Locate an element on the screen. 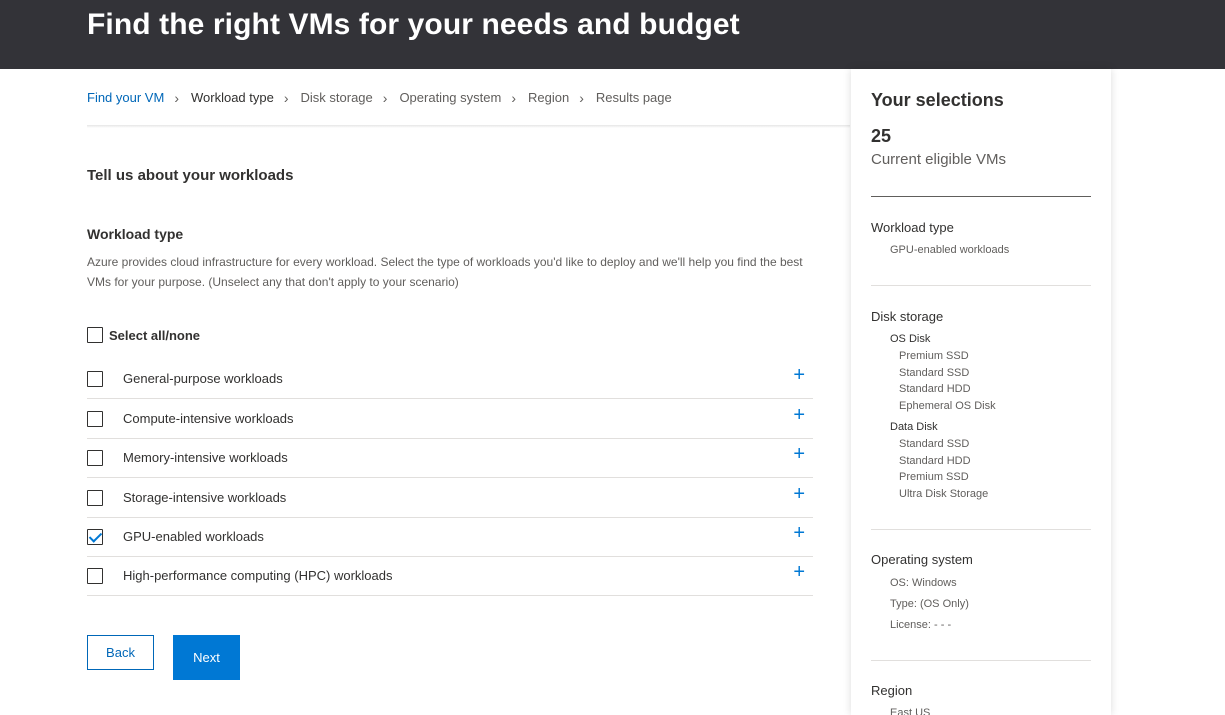  panel-os-disk-item: Ephemeral OS Disk is located at coordinates (947, 406).